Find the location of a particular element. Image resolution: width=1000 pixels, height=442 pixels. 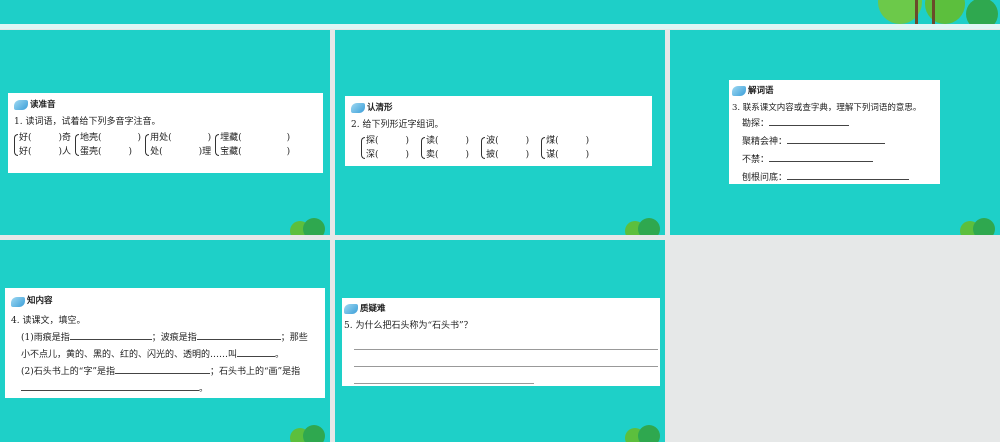

word-item: 卖( ) is located at coordinates (447, 155).